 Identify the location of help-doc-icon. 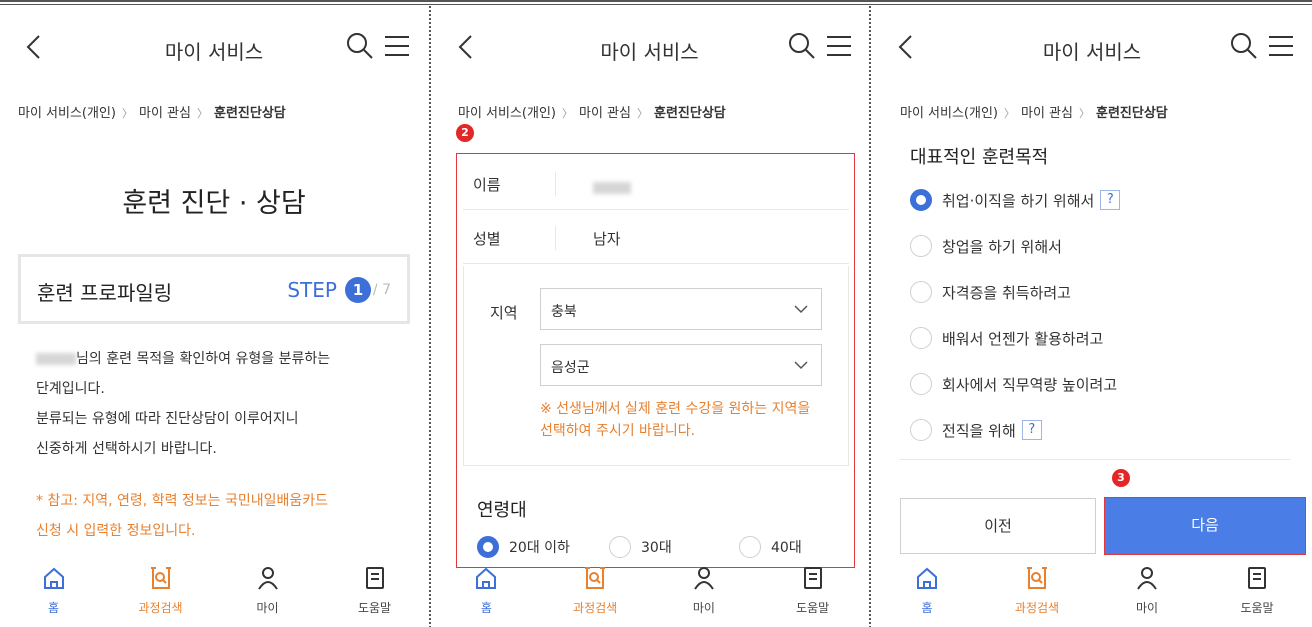
(812, 578).